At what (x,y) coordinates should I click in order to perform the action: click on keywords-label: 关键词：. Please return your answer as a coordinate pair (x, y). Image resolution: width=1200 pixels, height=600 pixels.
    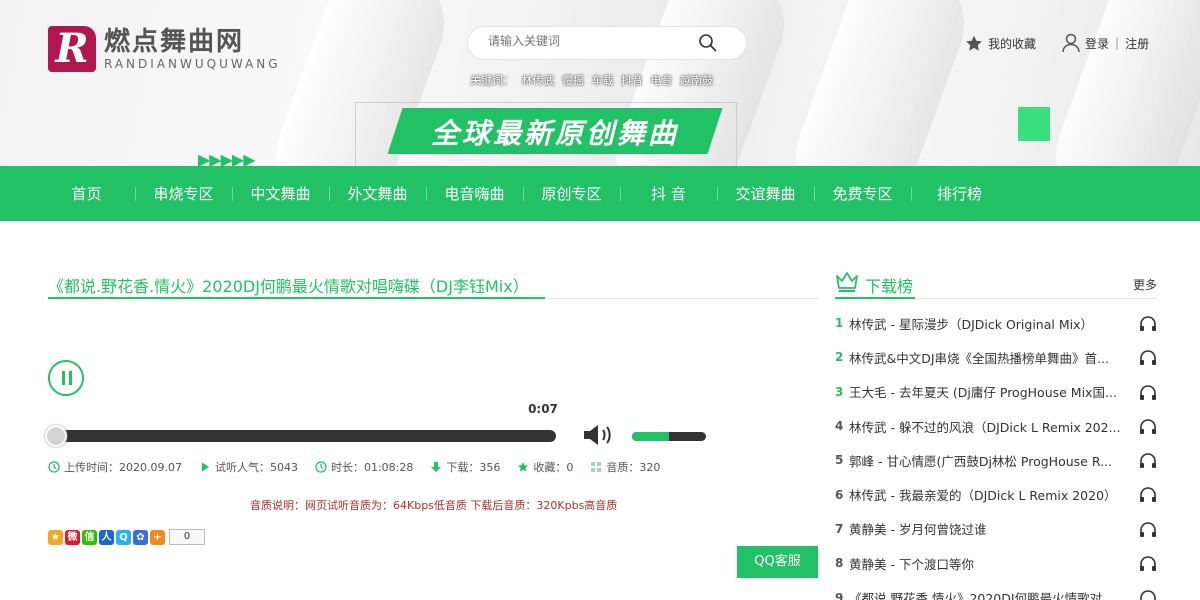
    Looking at the image, I should click on (492, 80).